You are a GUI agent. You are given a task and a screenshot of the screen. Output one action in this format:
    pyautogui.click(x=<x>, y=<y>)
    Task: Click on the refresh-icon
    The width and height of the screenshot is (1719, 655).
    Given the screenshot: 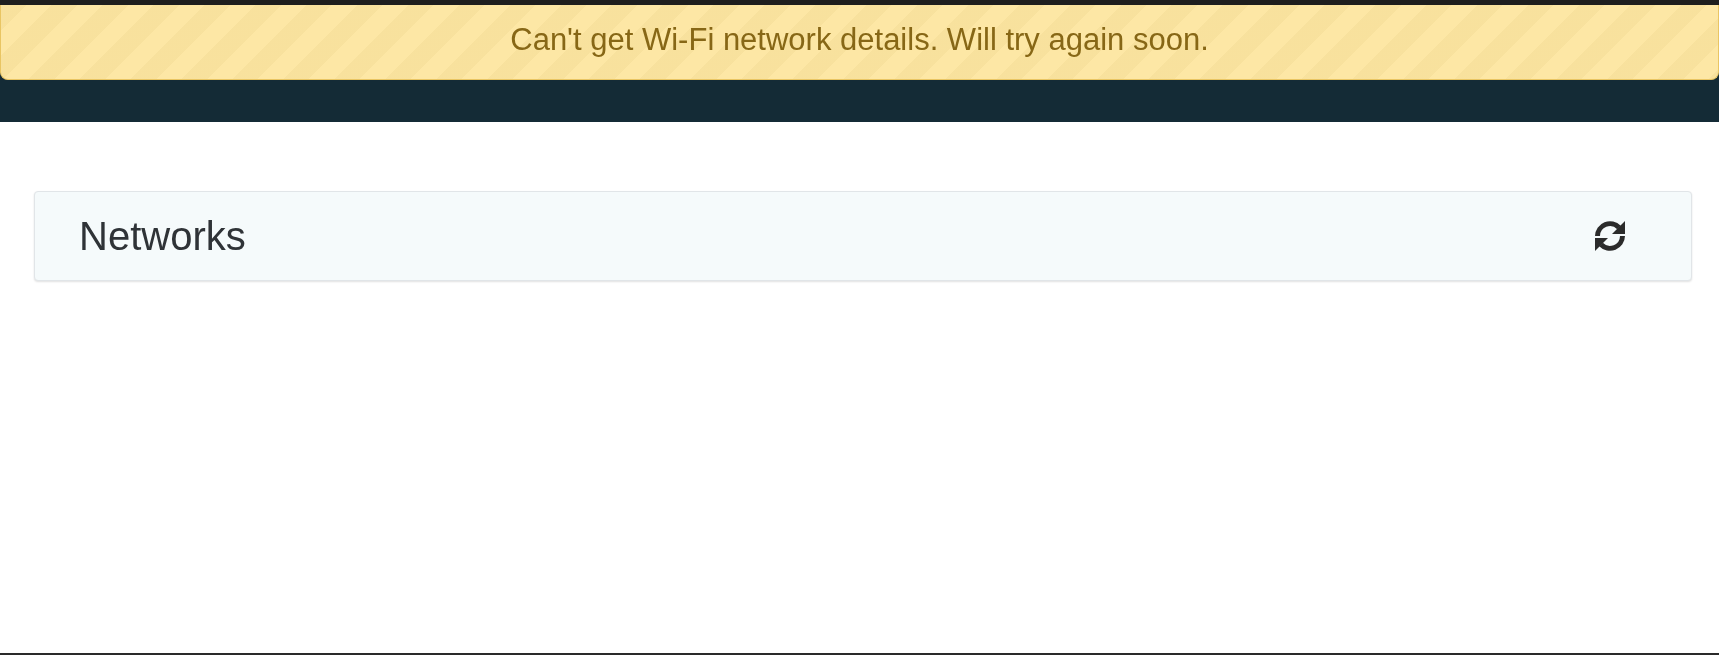 What is the action you would take?
    pyautogui.click(x=1610, y=236)
    